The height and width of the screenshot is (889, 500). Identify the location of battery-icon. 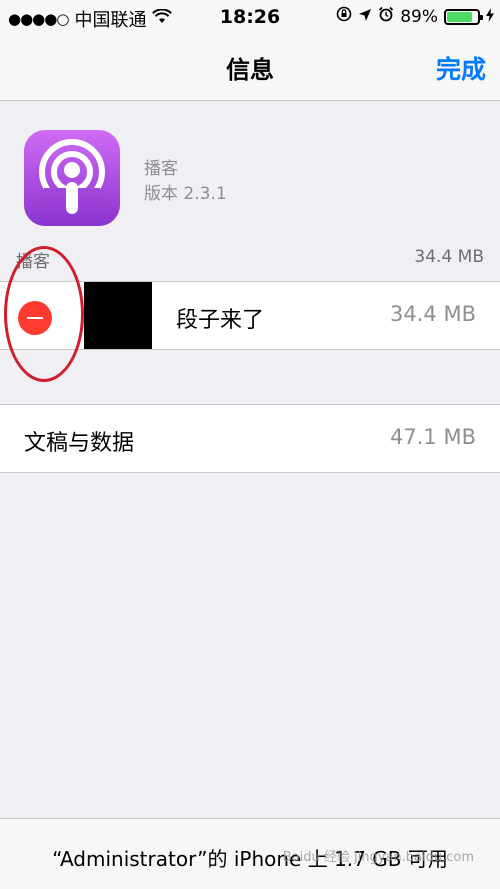
(463, 16).